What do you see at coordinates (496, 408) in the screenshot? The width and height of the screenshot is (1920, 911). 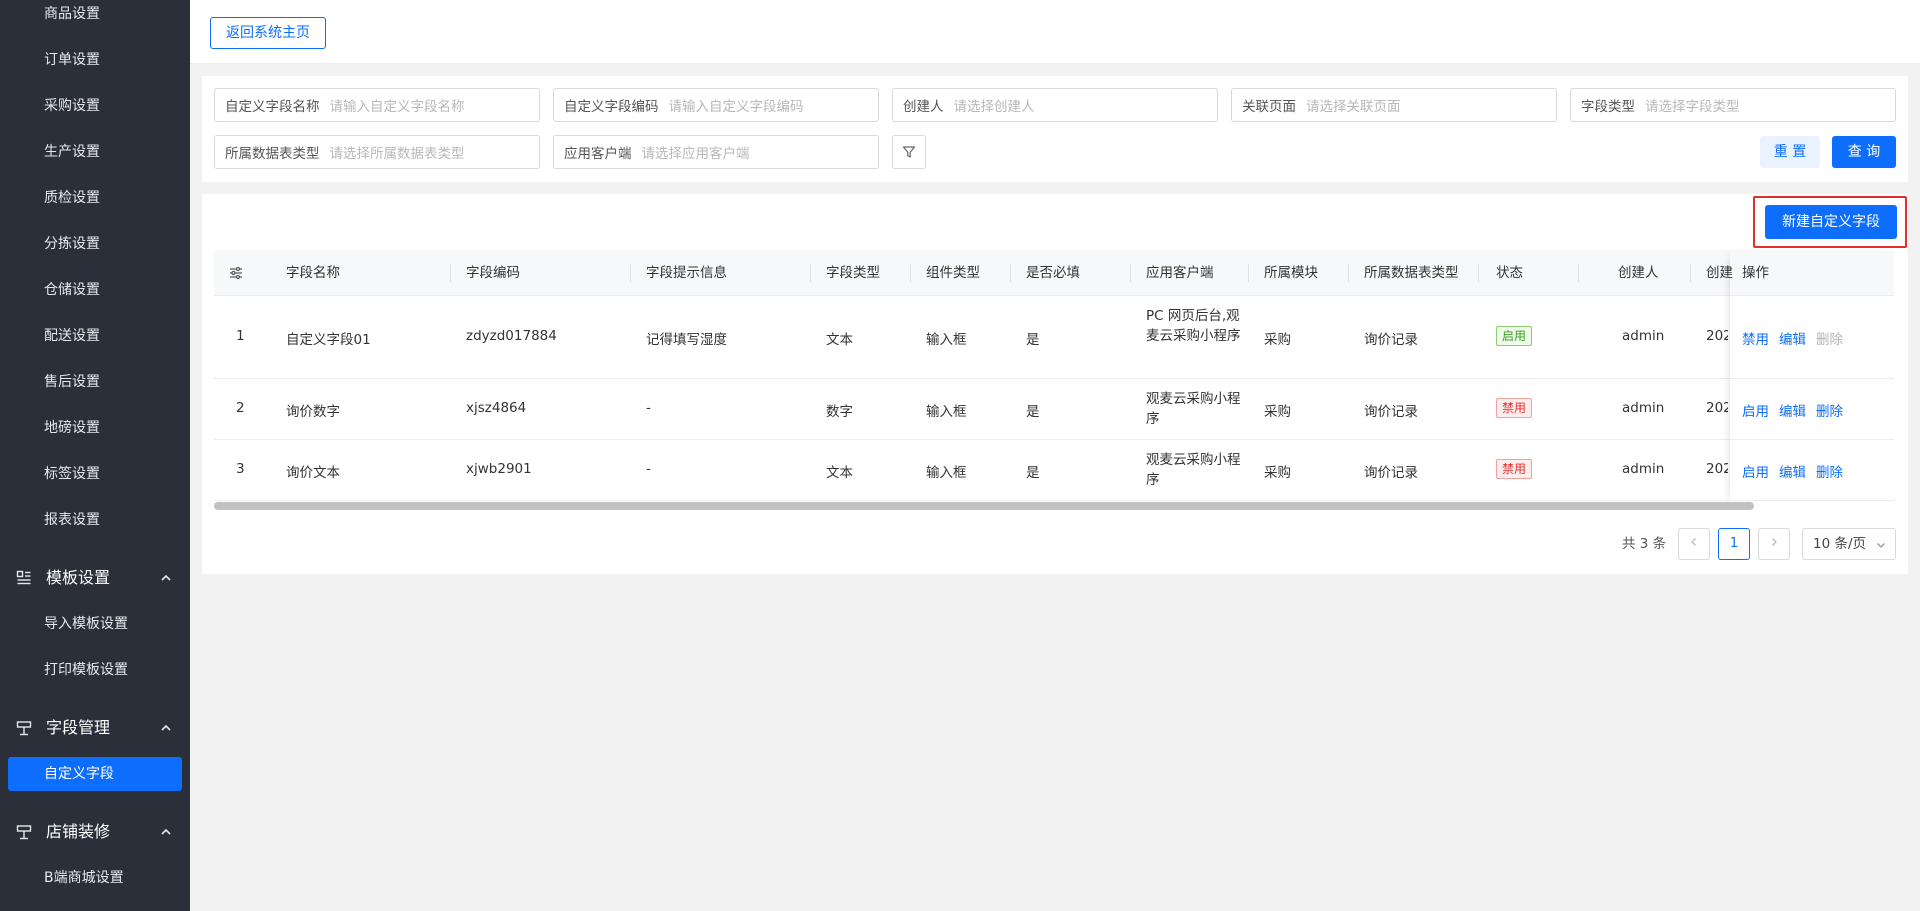 I see `field-code-cell: xjsz4864` at bounding box center [496, 408].